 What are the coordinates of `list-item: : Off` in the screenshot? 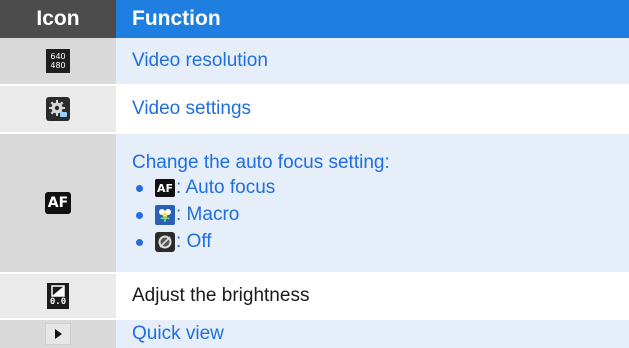 It's located at (380, 242).